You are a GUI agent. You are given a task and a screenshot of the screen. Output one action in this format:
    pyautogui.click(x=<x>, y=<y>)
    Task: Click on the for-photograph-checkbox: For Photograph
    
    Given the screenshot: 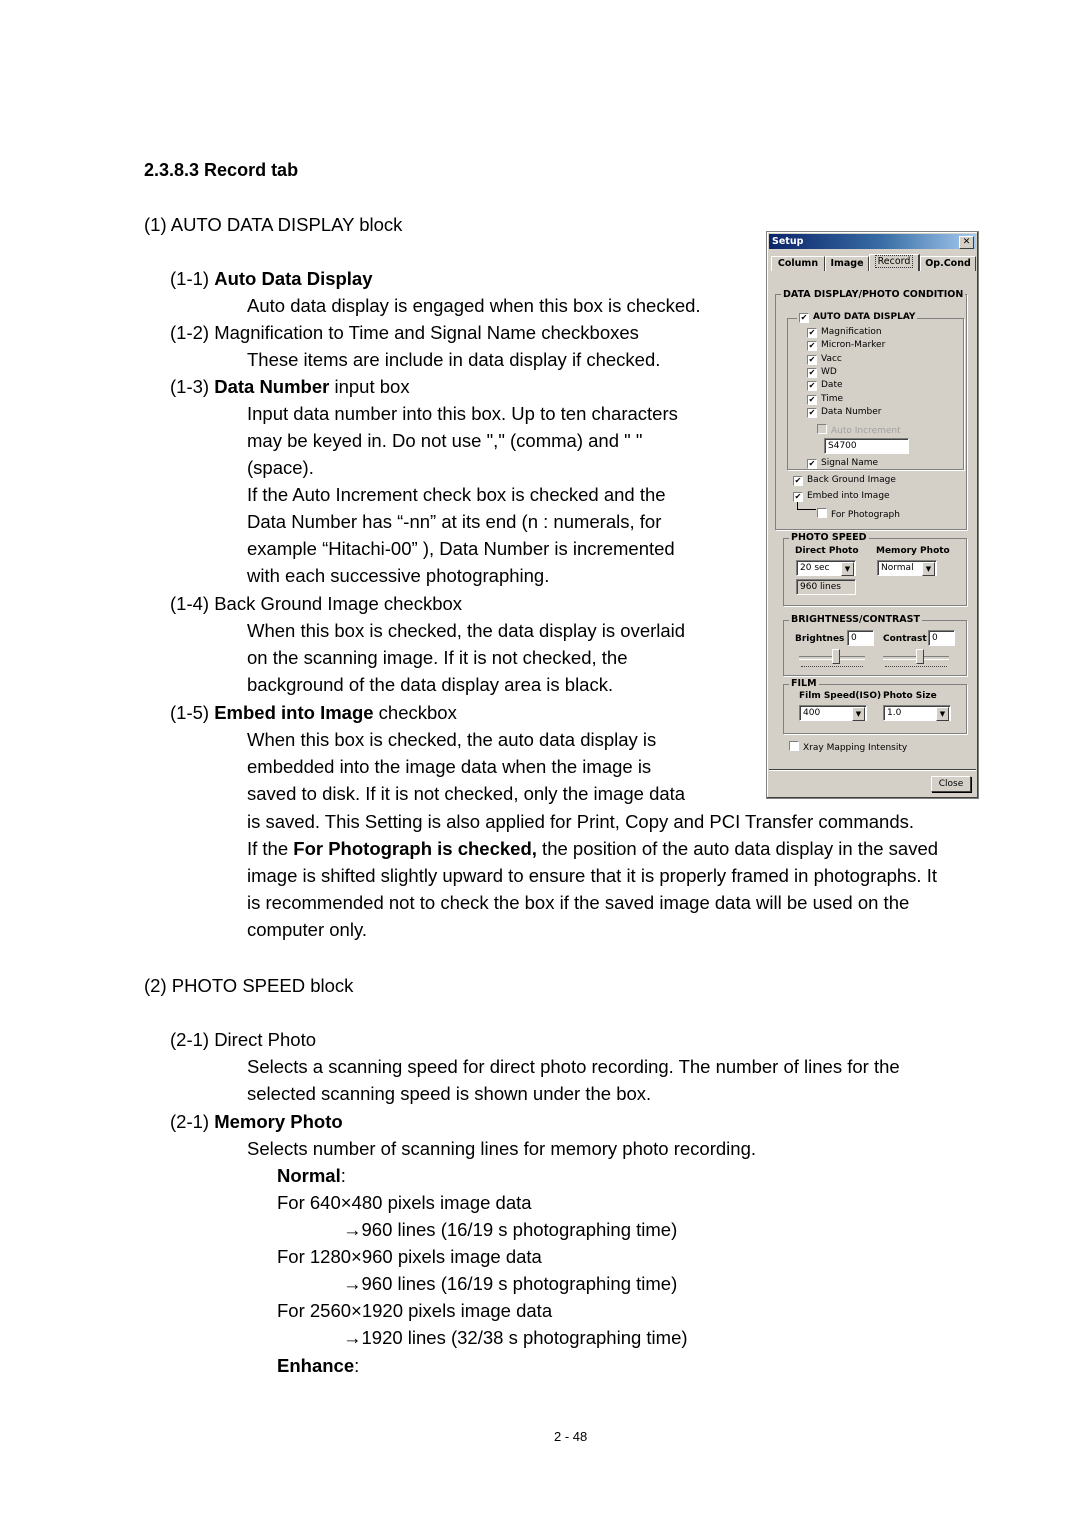 What is the action you would take?
    pyautogui.click(x=858, y=514)
    